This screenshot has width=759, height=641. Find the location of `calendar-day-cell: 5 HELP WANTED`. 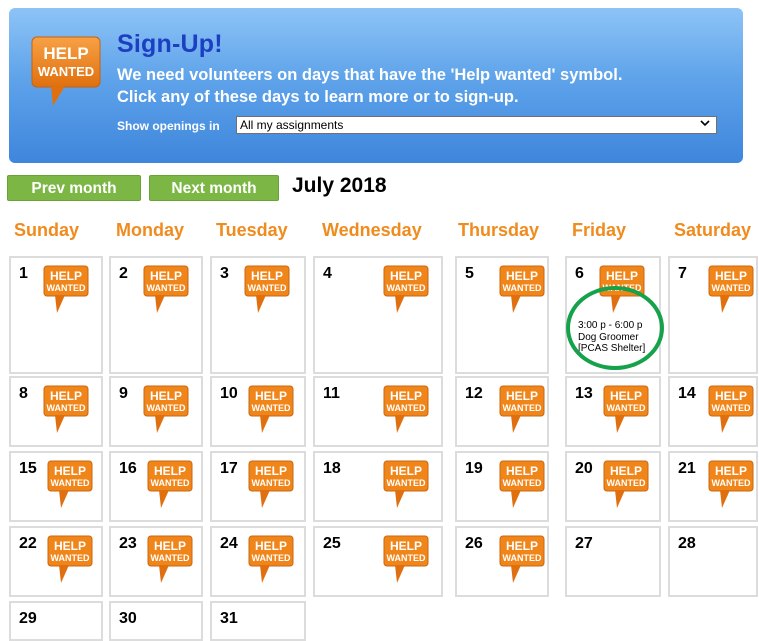

calendar-day-cell: 5 HELP WANTED is located at coordinates (502, 315).